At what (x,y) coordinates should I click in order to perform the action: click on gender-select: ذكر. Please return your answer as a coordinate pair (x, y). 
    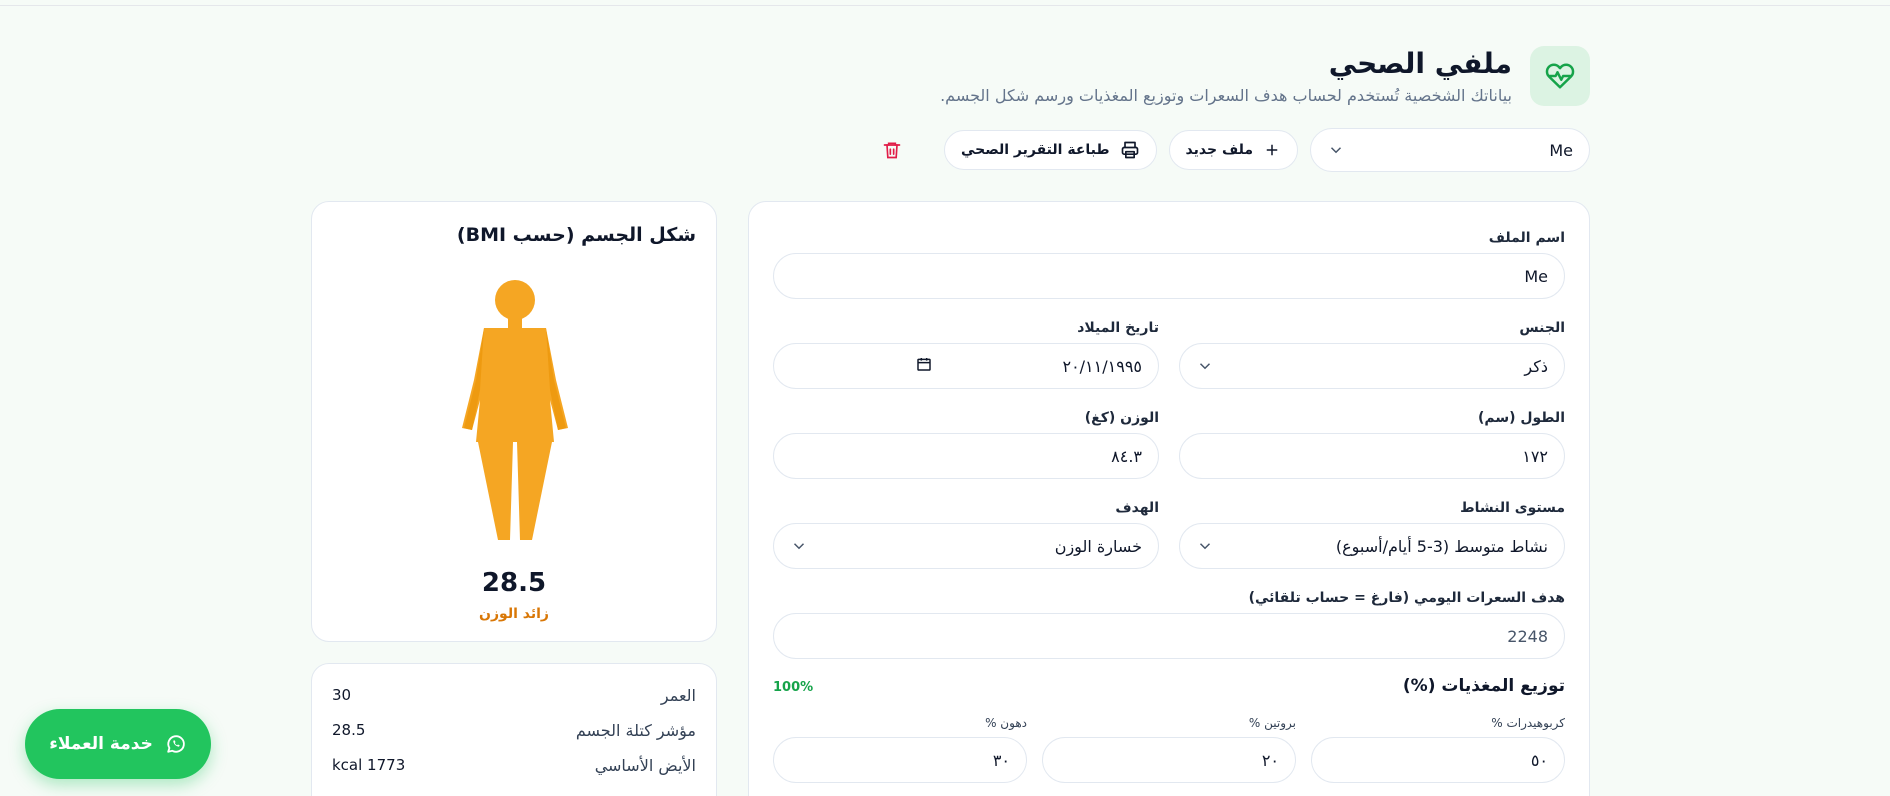
    Looking at the image, I should click on (1372, 366).